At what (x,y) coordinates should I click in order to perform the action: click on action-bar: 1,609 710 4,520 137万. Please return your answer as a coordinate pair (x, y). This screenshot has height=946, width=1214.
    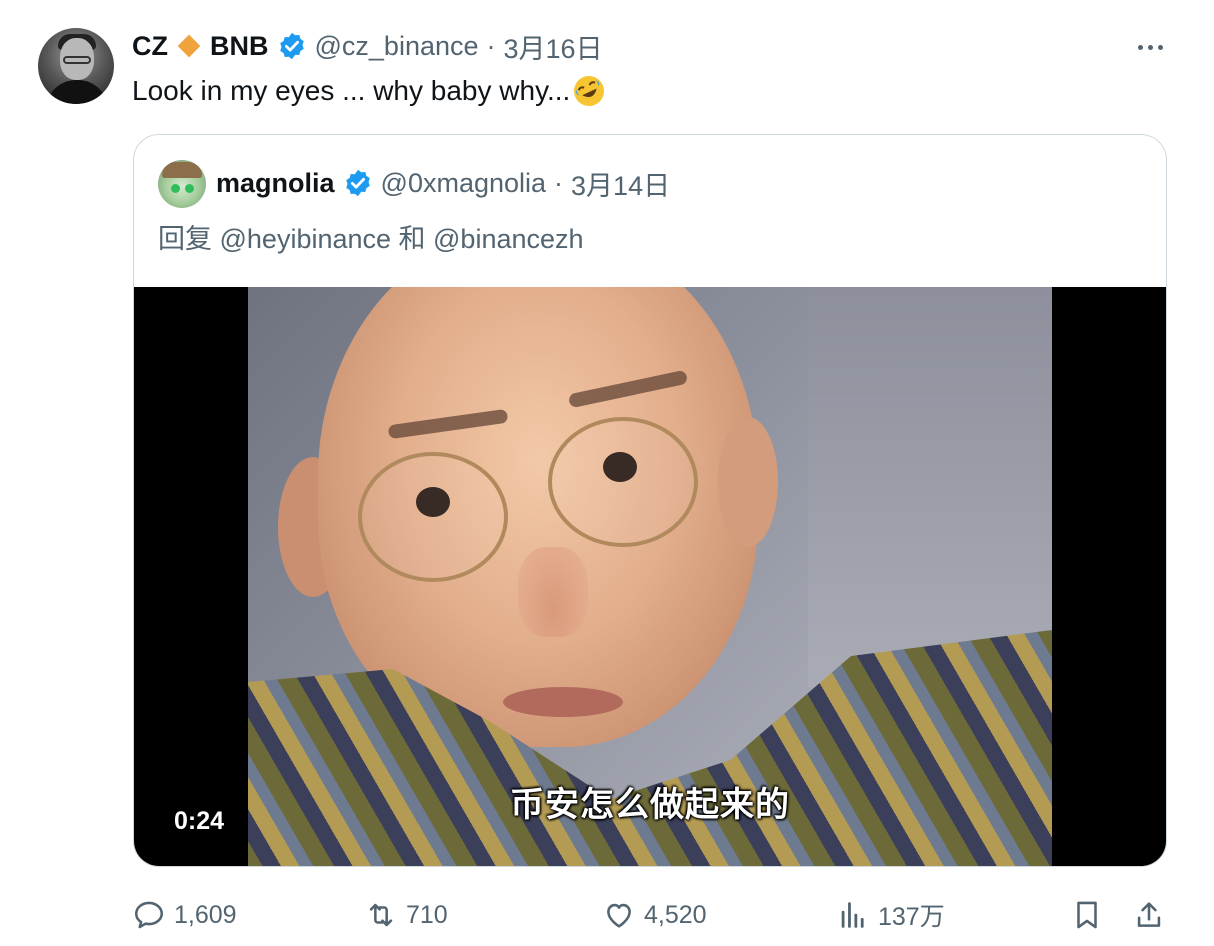
    Looking at the image, I should click on (652, 915).